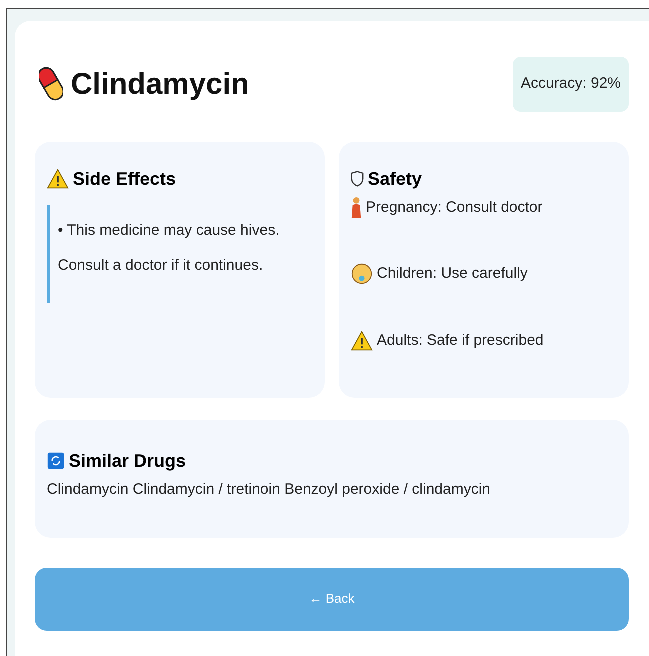  What do you see at coordinates (356, 207) in the screenshot?
I see `pregnant-person-icon` at bounding box center [356, 207].